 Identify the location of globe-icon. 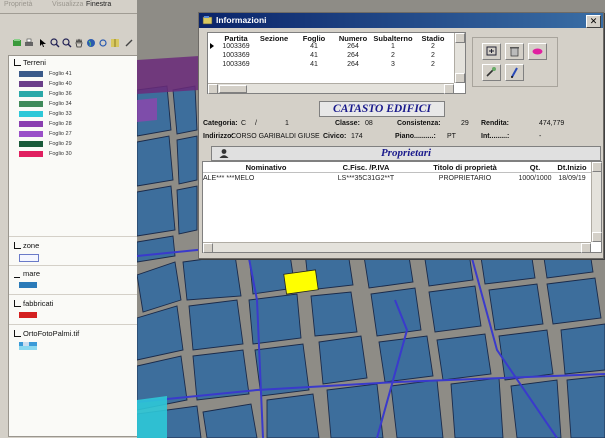
(91, 43).